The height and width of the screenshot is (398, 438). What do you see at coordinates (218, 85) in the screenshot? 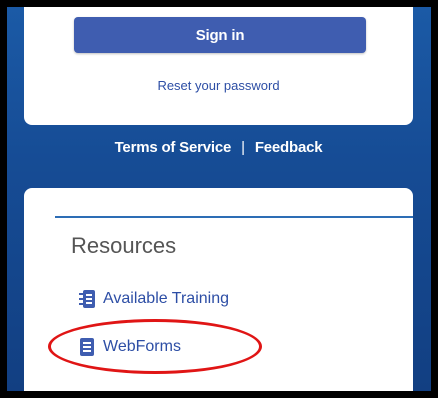
I see `reset-password-link: Reset your password` at bounding box center [218, 85].